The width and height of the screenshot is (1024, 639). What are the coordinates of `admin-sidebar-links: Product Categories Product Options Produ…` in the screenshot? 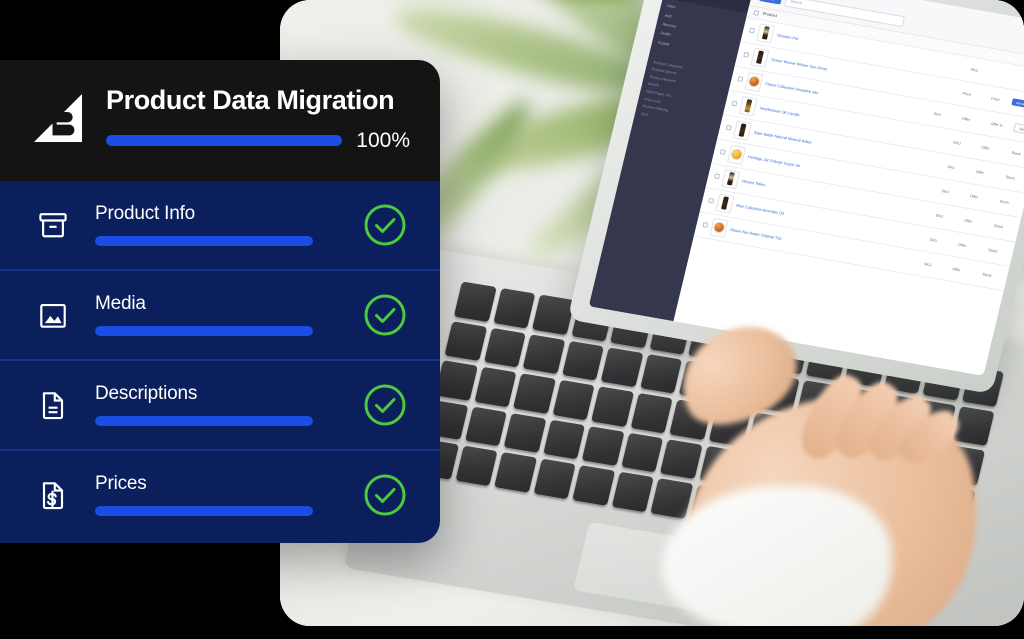 It's located at (683, 94).